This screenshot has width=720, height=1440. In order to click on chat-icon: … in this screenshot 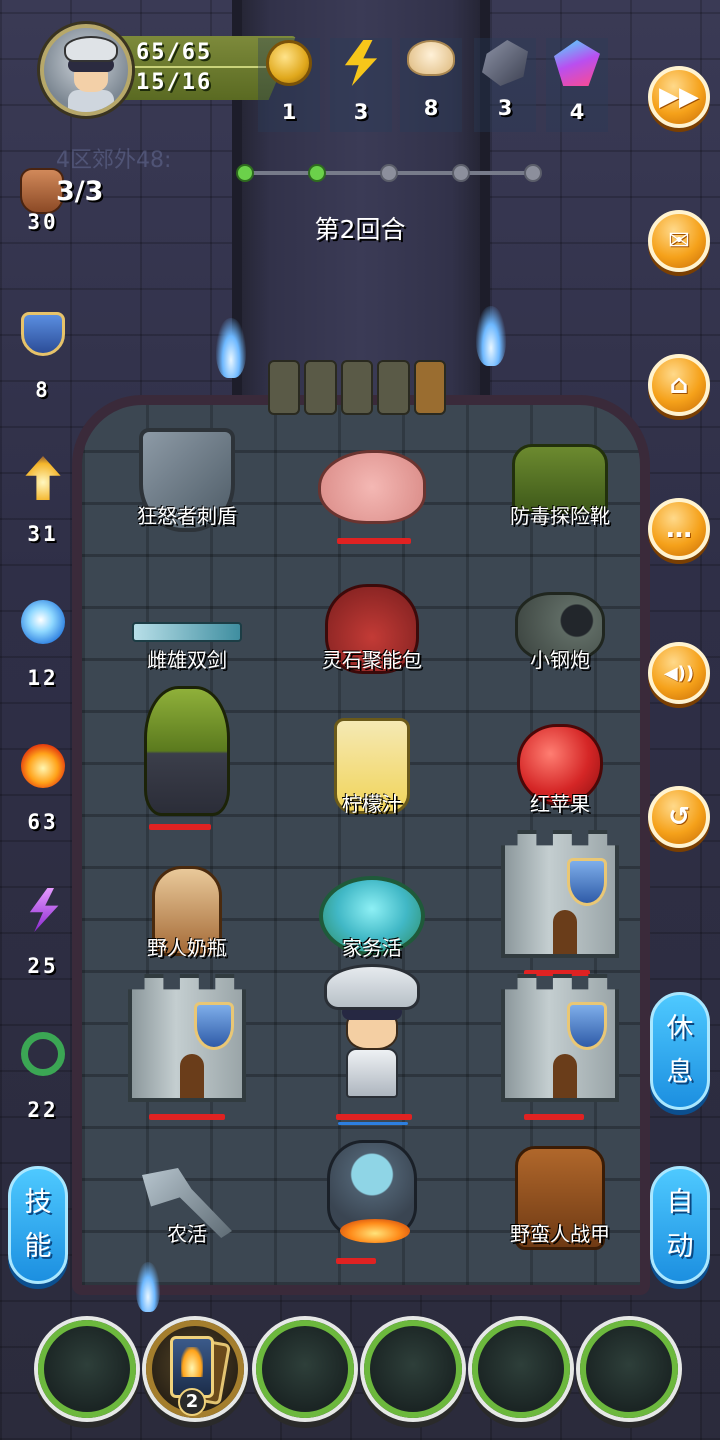, I will do `click(679, 529)`.